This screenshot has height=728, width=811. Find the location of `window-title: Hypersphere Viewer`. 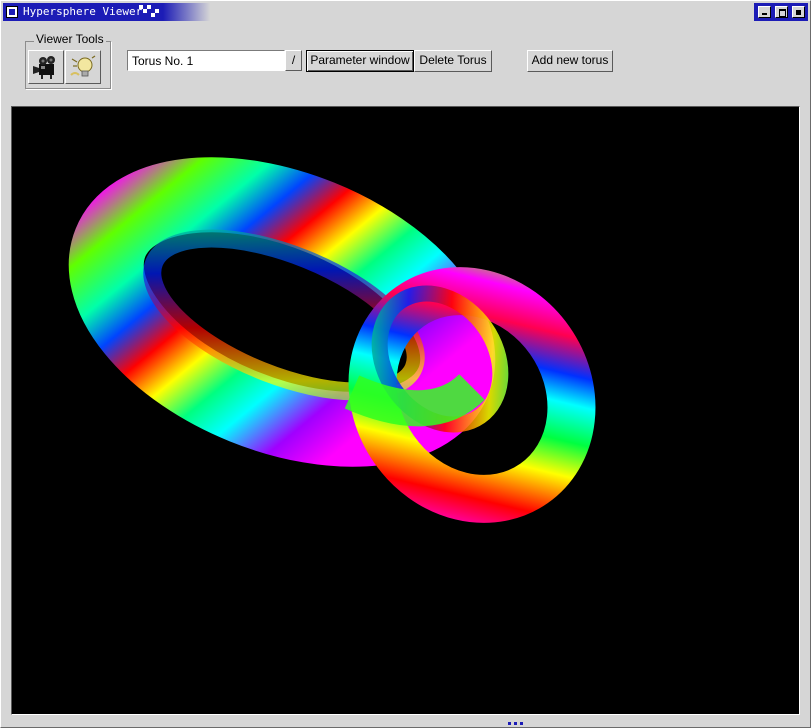

window-title: Hypersphere Viewer is located at coordinates (83, 11).